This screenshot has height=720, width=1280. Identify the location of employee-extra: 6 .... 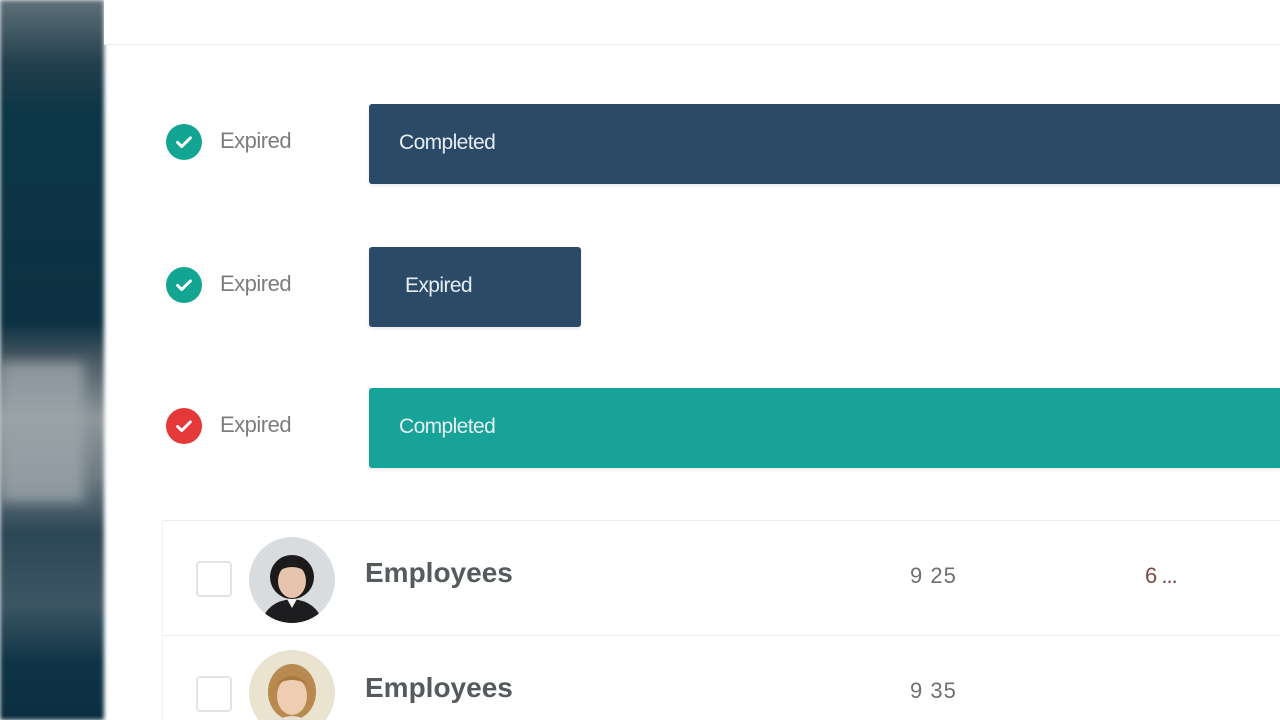
(1161, 575).